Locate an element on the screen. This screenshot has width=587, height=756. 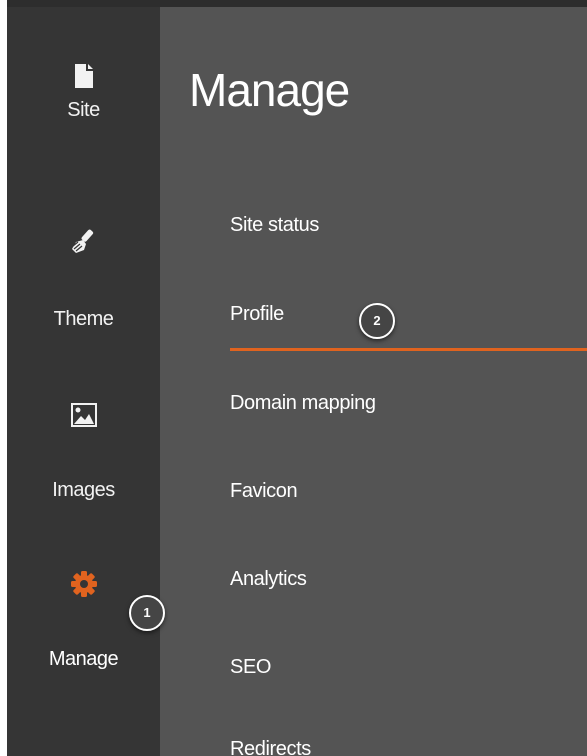
sidebar-item-label: Images is located at coordinates (83, 490).